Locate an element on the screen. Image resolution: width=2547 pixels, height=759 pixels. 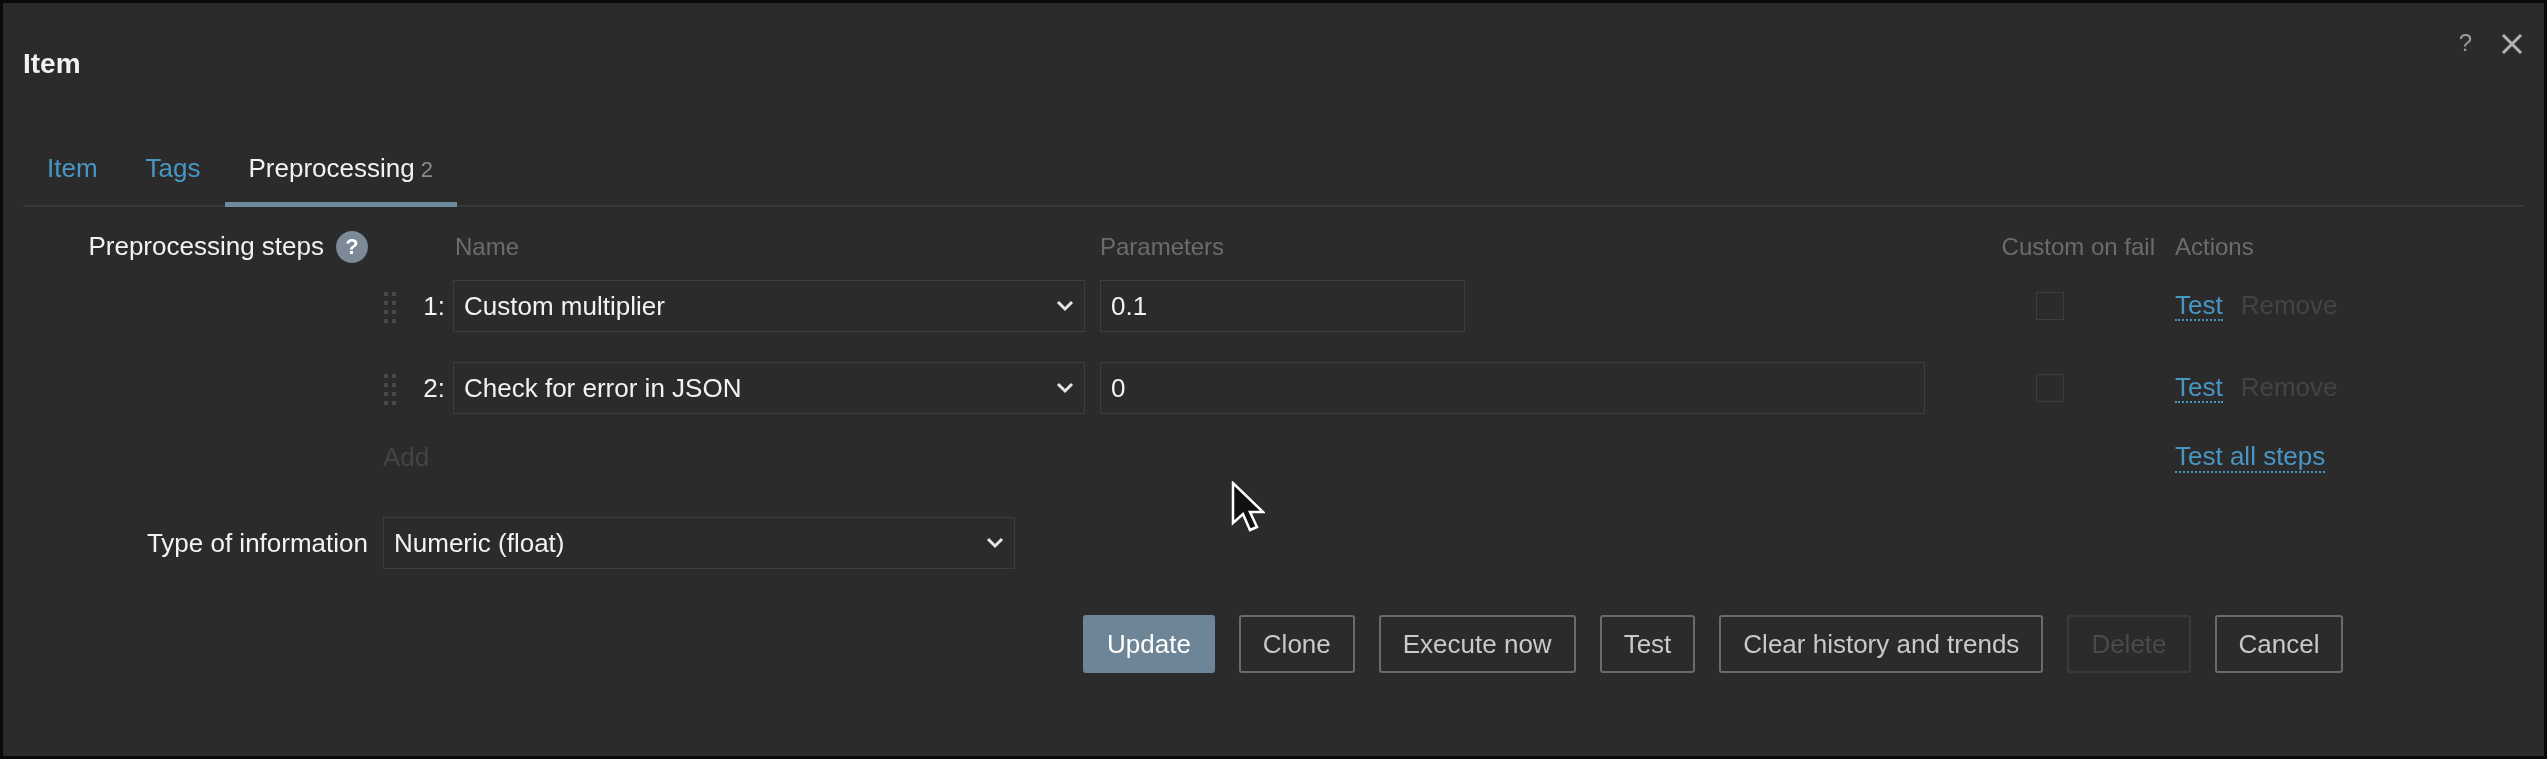
column-header: Name is located at coordinates (487, 246).